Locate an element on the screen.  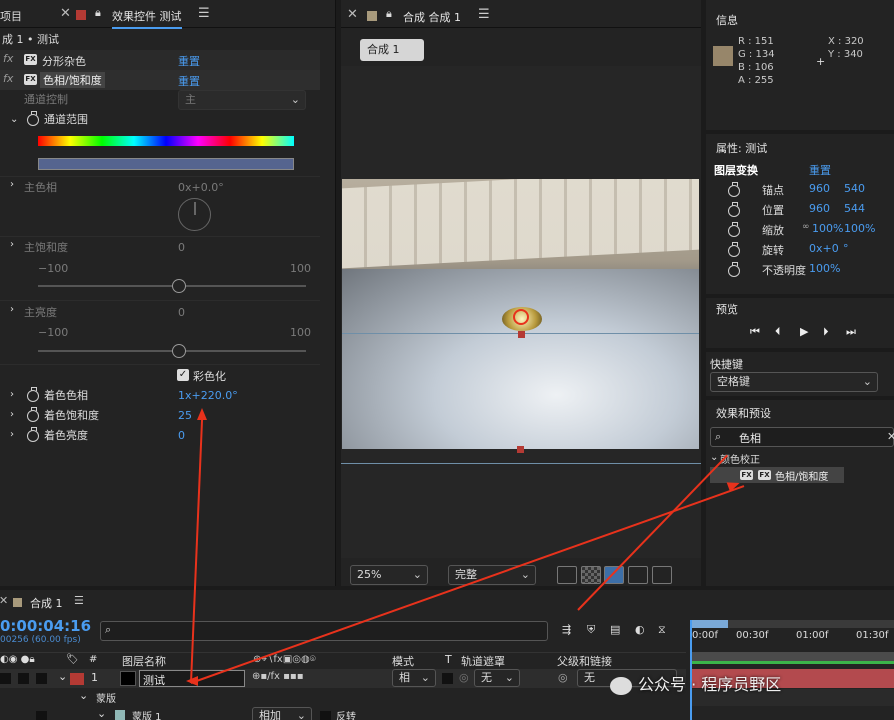
layer-label-color is located at coordinates (77, 679).